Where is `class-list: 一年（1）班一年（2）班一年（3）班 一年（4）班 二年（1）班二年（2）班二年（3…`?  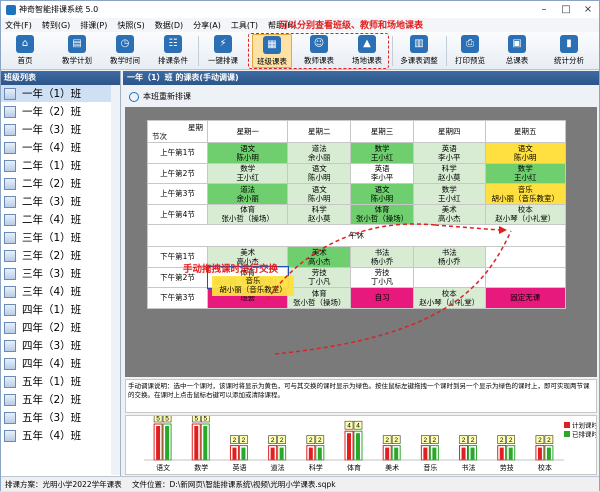
class-list: 一年（1）班一年（2）班一年（3）班 一年（4）班 二年（1）班二年（2）班二年（3… is located at coordinates (60, 265).